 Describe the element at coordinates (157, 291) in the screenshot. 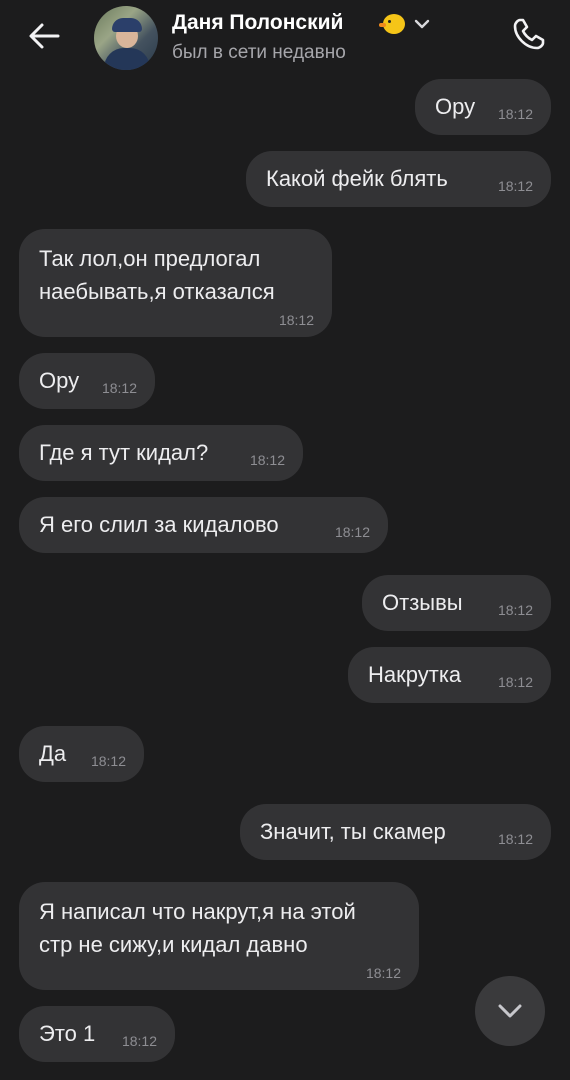

I see `message-text: наебывать,я отказался` at that location.